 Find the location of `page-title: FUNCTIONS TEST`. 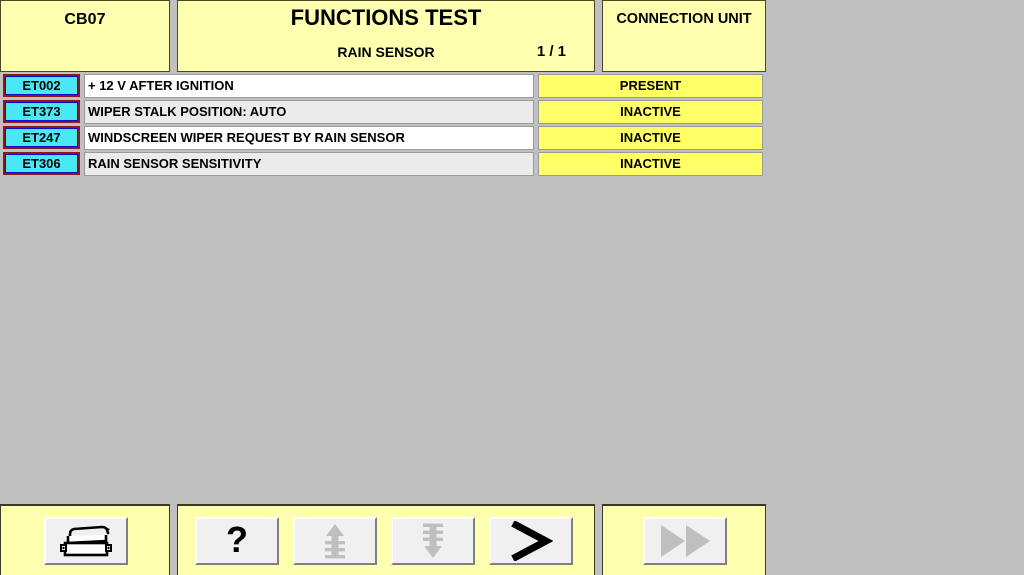

page-title: FUNCTIONS TEST is located at coordinates (386, 17).